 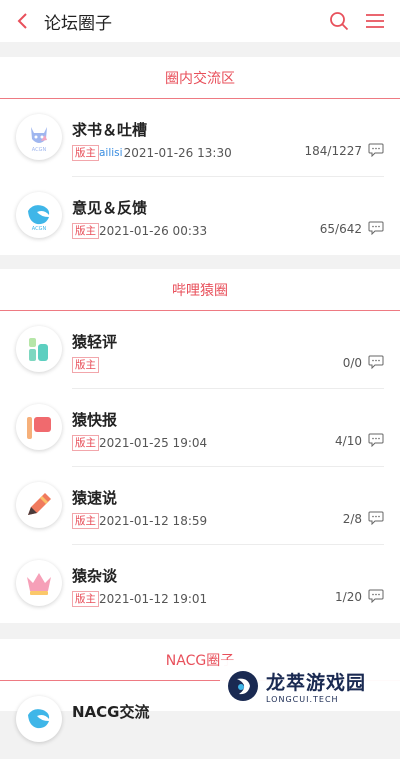 I want to click on watermark: 龙萃游戏园 LONGCUI.TECH, so click(x=310, y=685).